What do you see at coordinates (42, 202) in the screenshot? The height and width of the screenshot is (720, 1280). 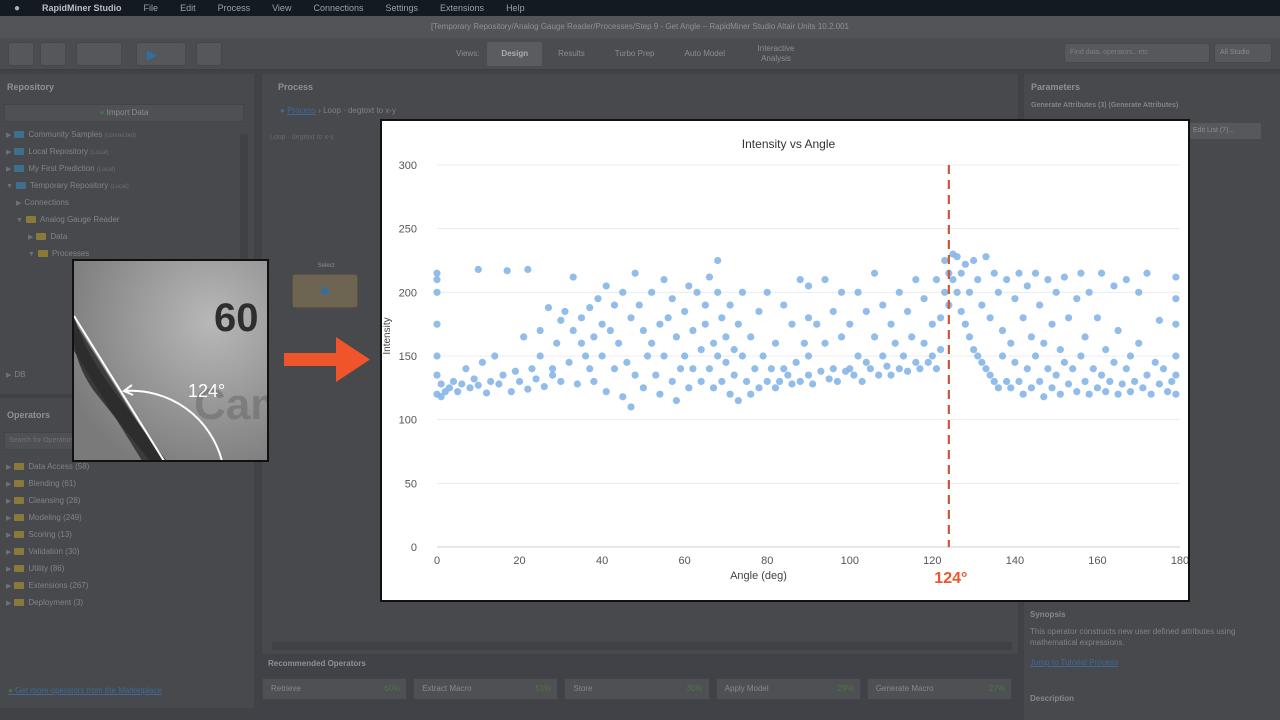 I see `repo-item-connections: ▶ Connections` at bounding box center [42, 202].